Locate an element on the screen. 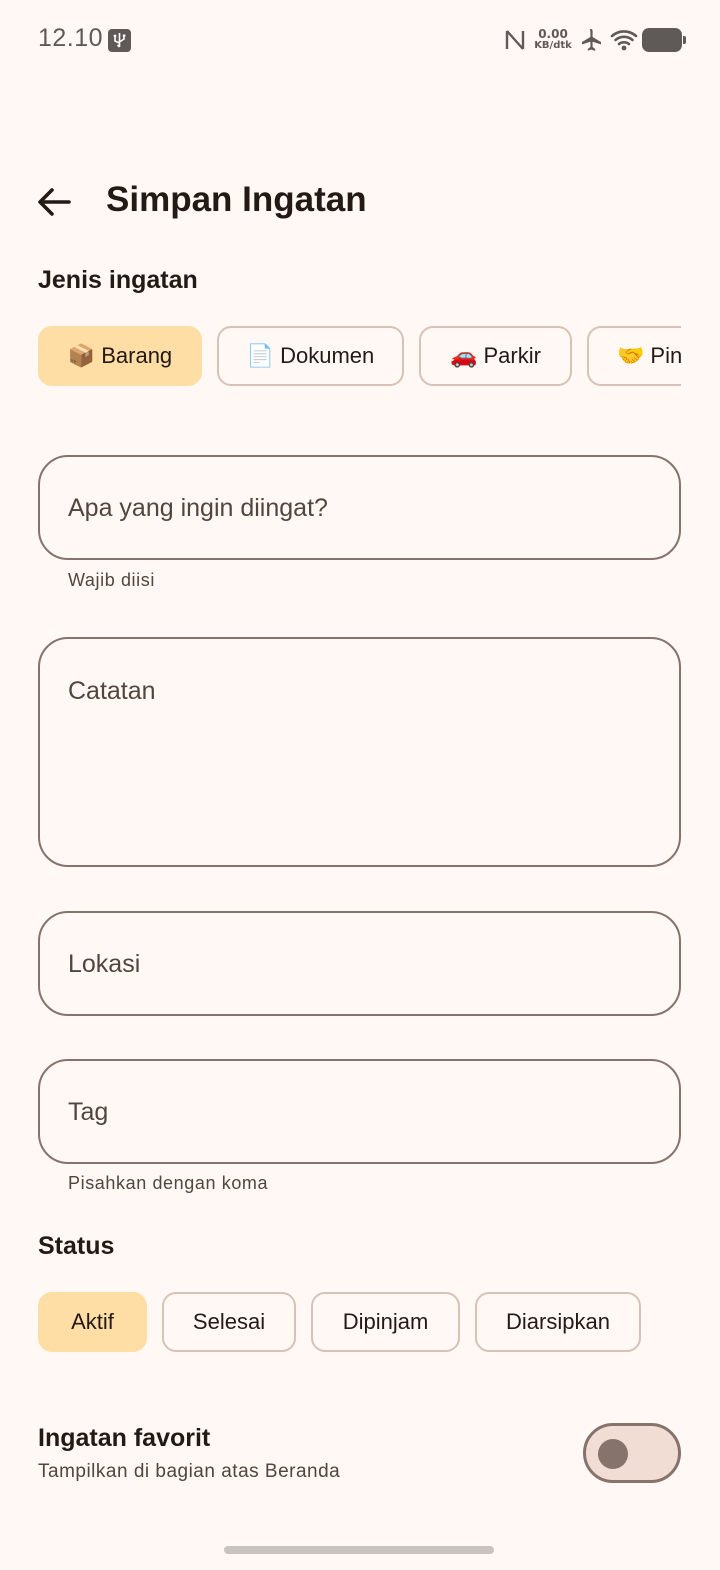 The width and height of the screenshot is (720, 1570). nfc-icon is located at coordinates (515, 40).